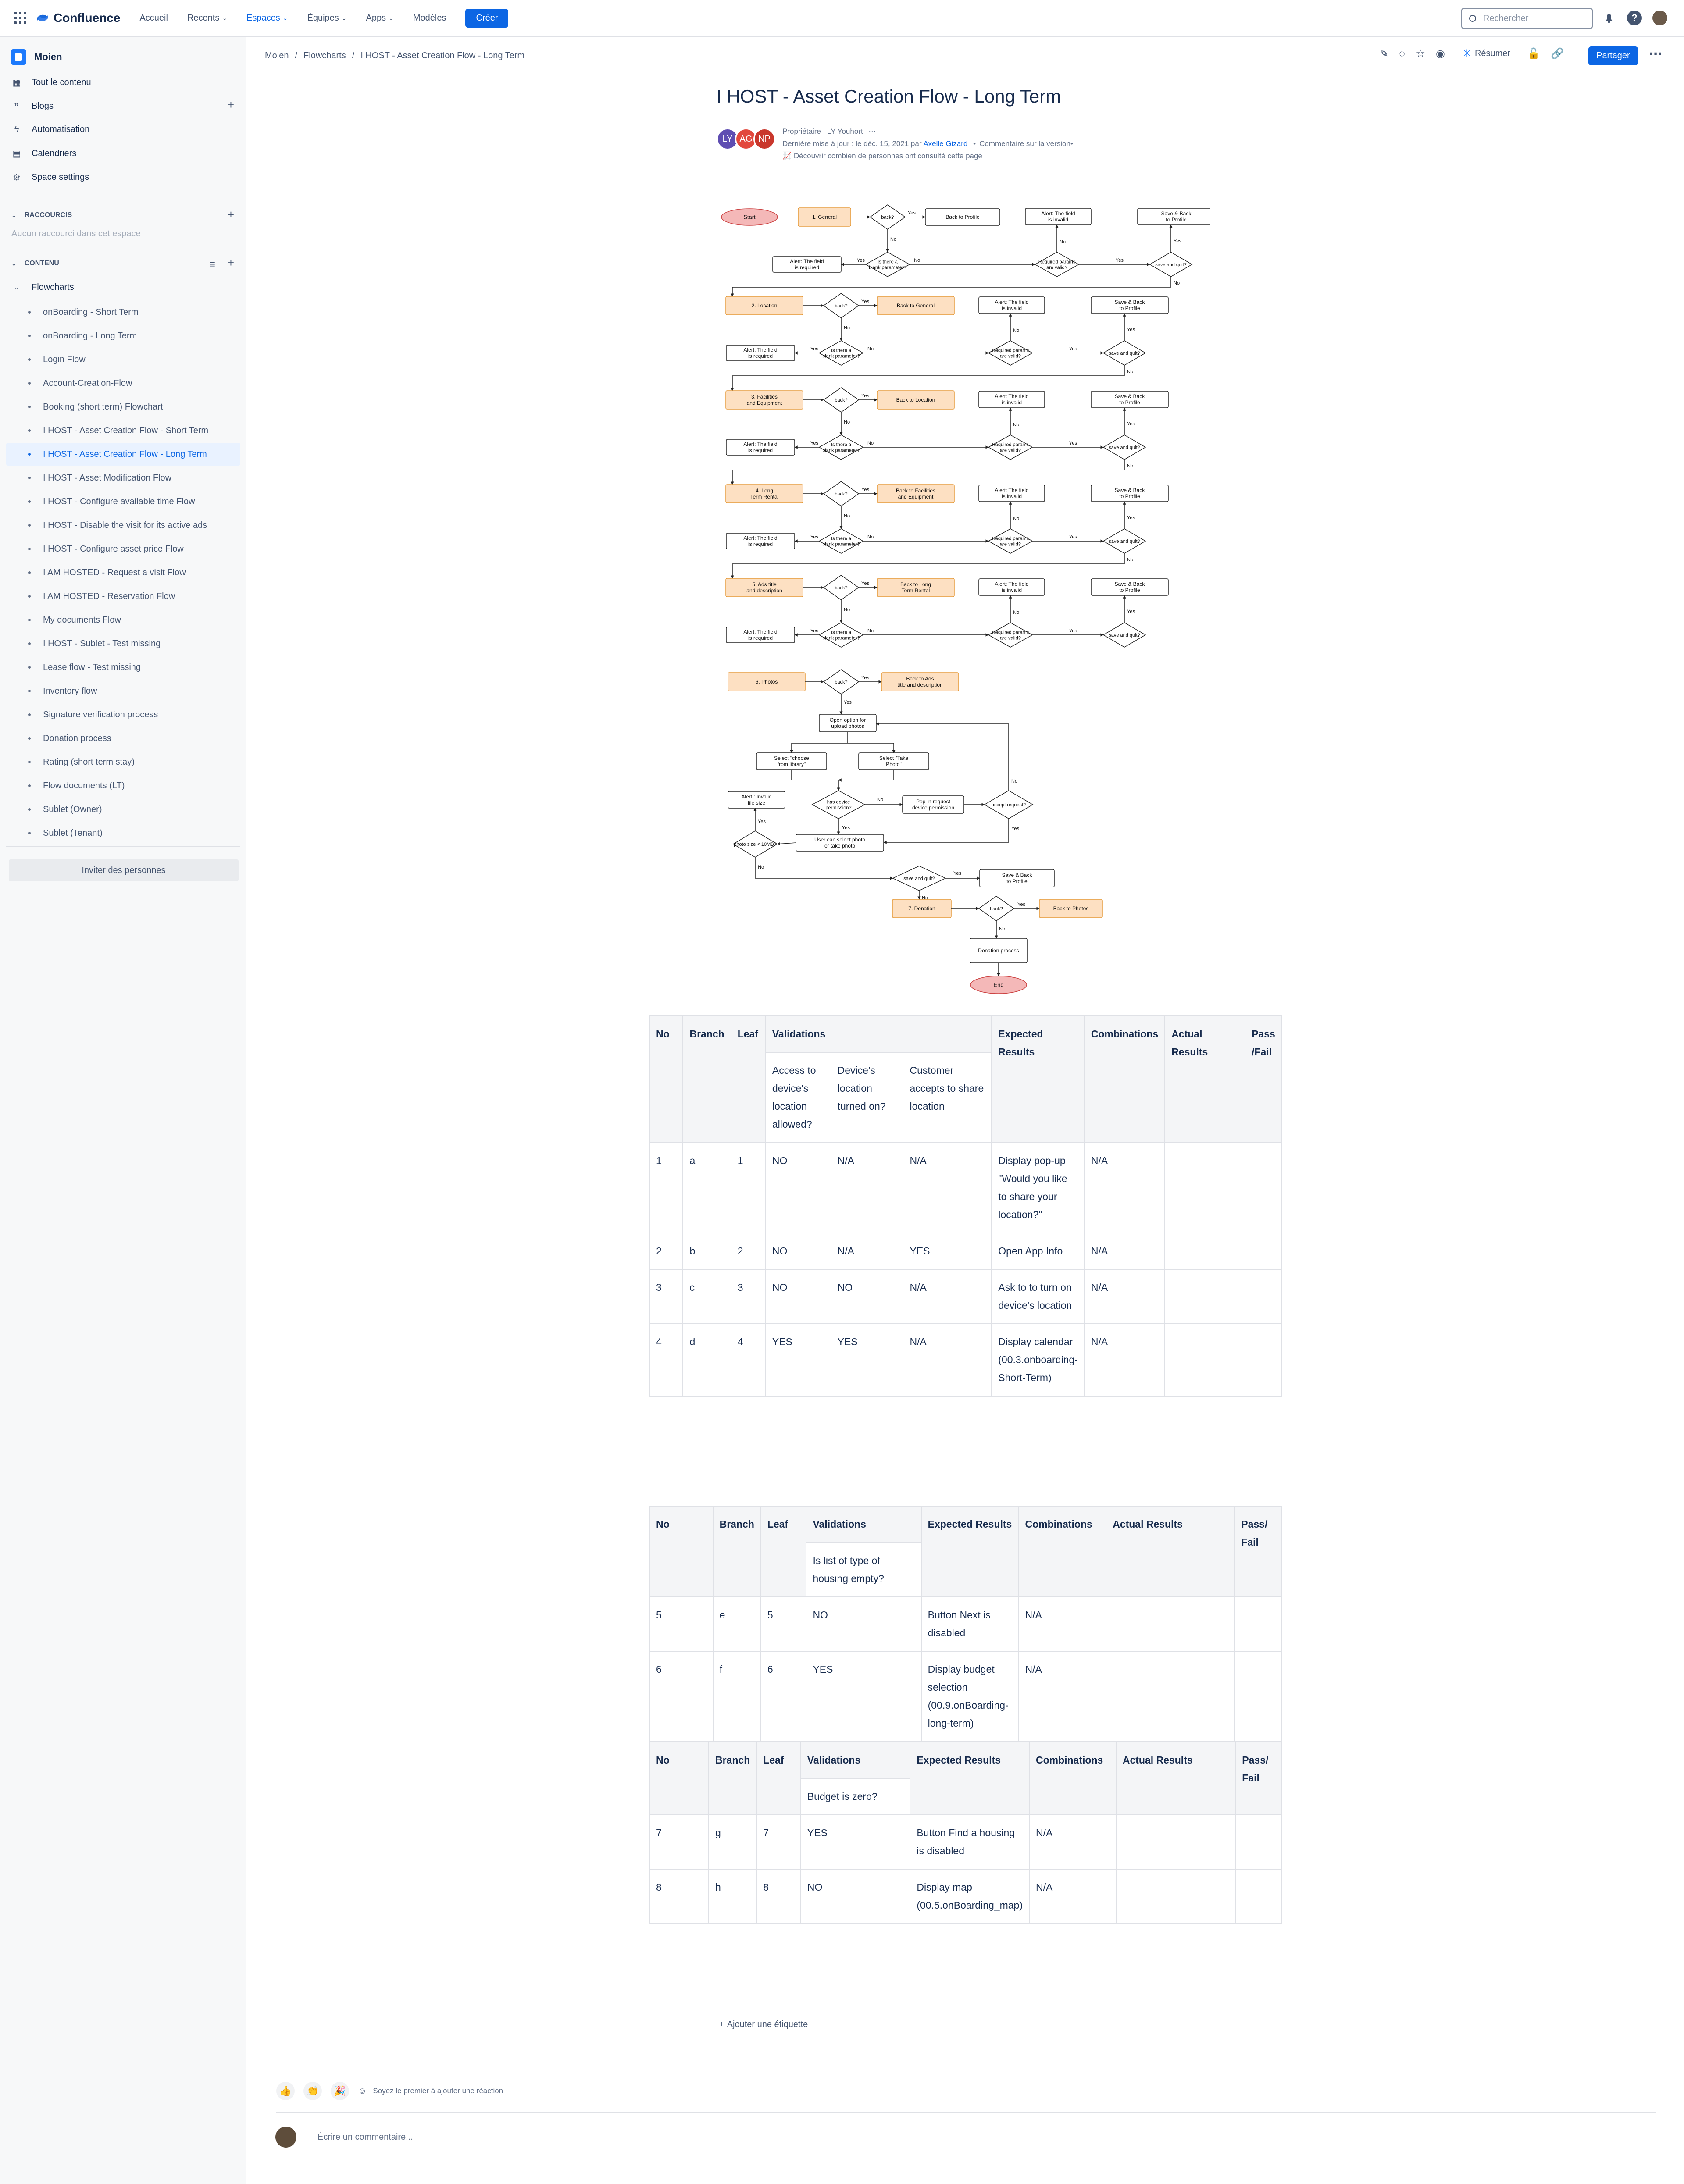  Describe the element at coordinates (1472, 53) in the screenshot. I see `page-actions: ✎ ◌ ☆ ◉ ✳ Résumer 🔓 🔗` at that location.